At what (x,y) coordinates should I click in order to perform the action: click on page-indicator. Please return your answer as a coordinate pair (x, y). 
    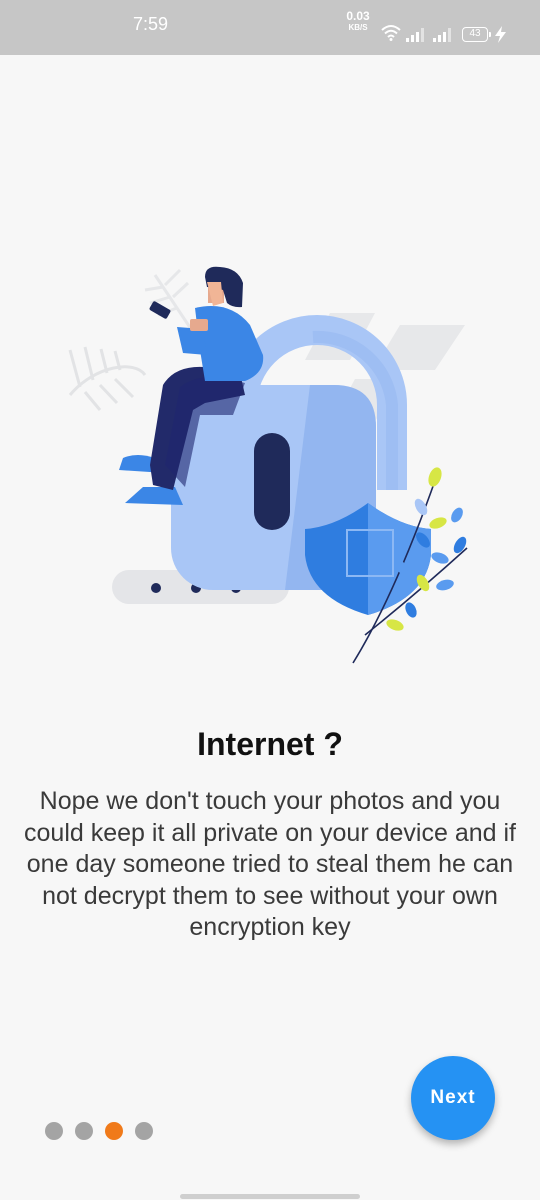
    Looking at the image, I should click on (105, 1131).